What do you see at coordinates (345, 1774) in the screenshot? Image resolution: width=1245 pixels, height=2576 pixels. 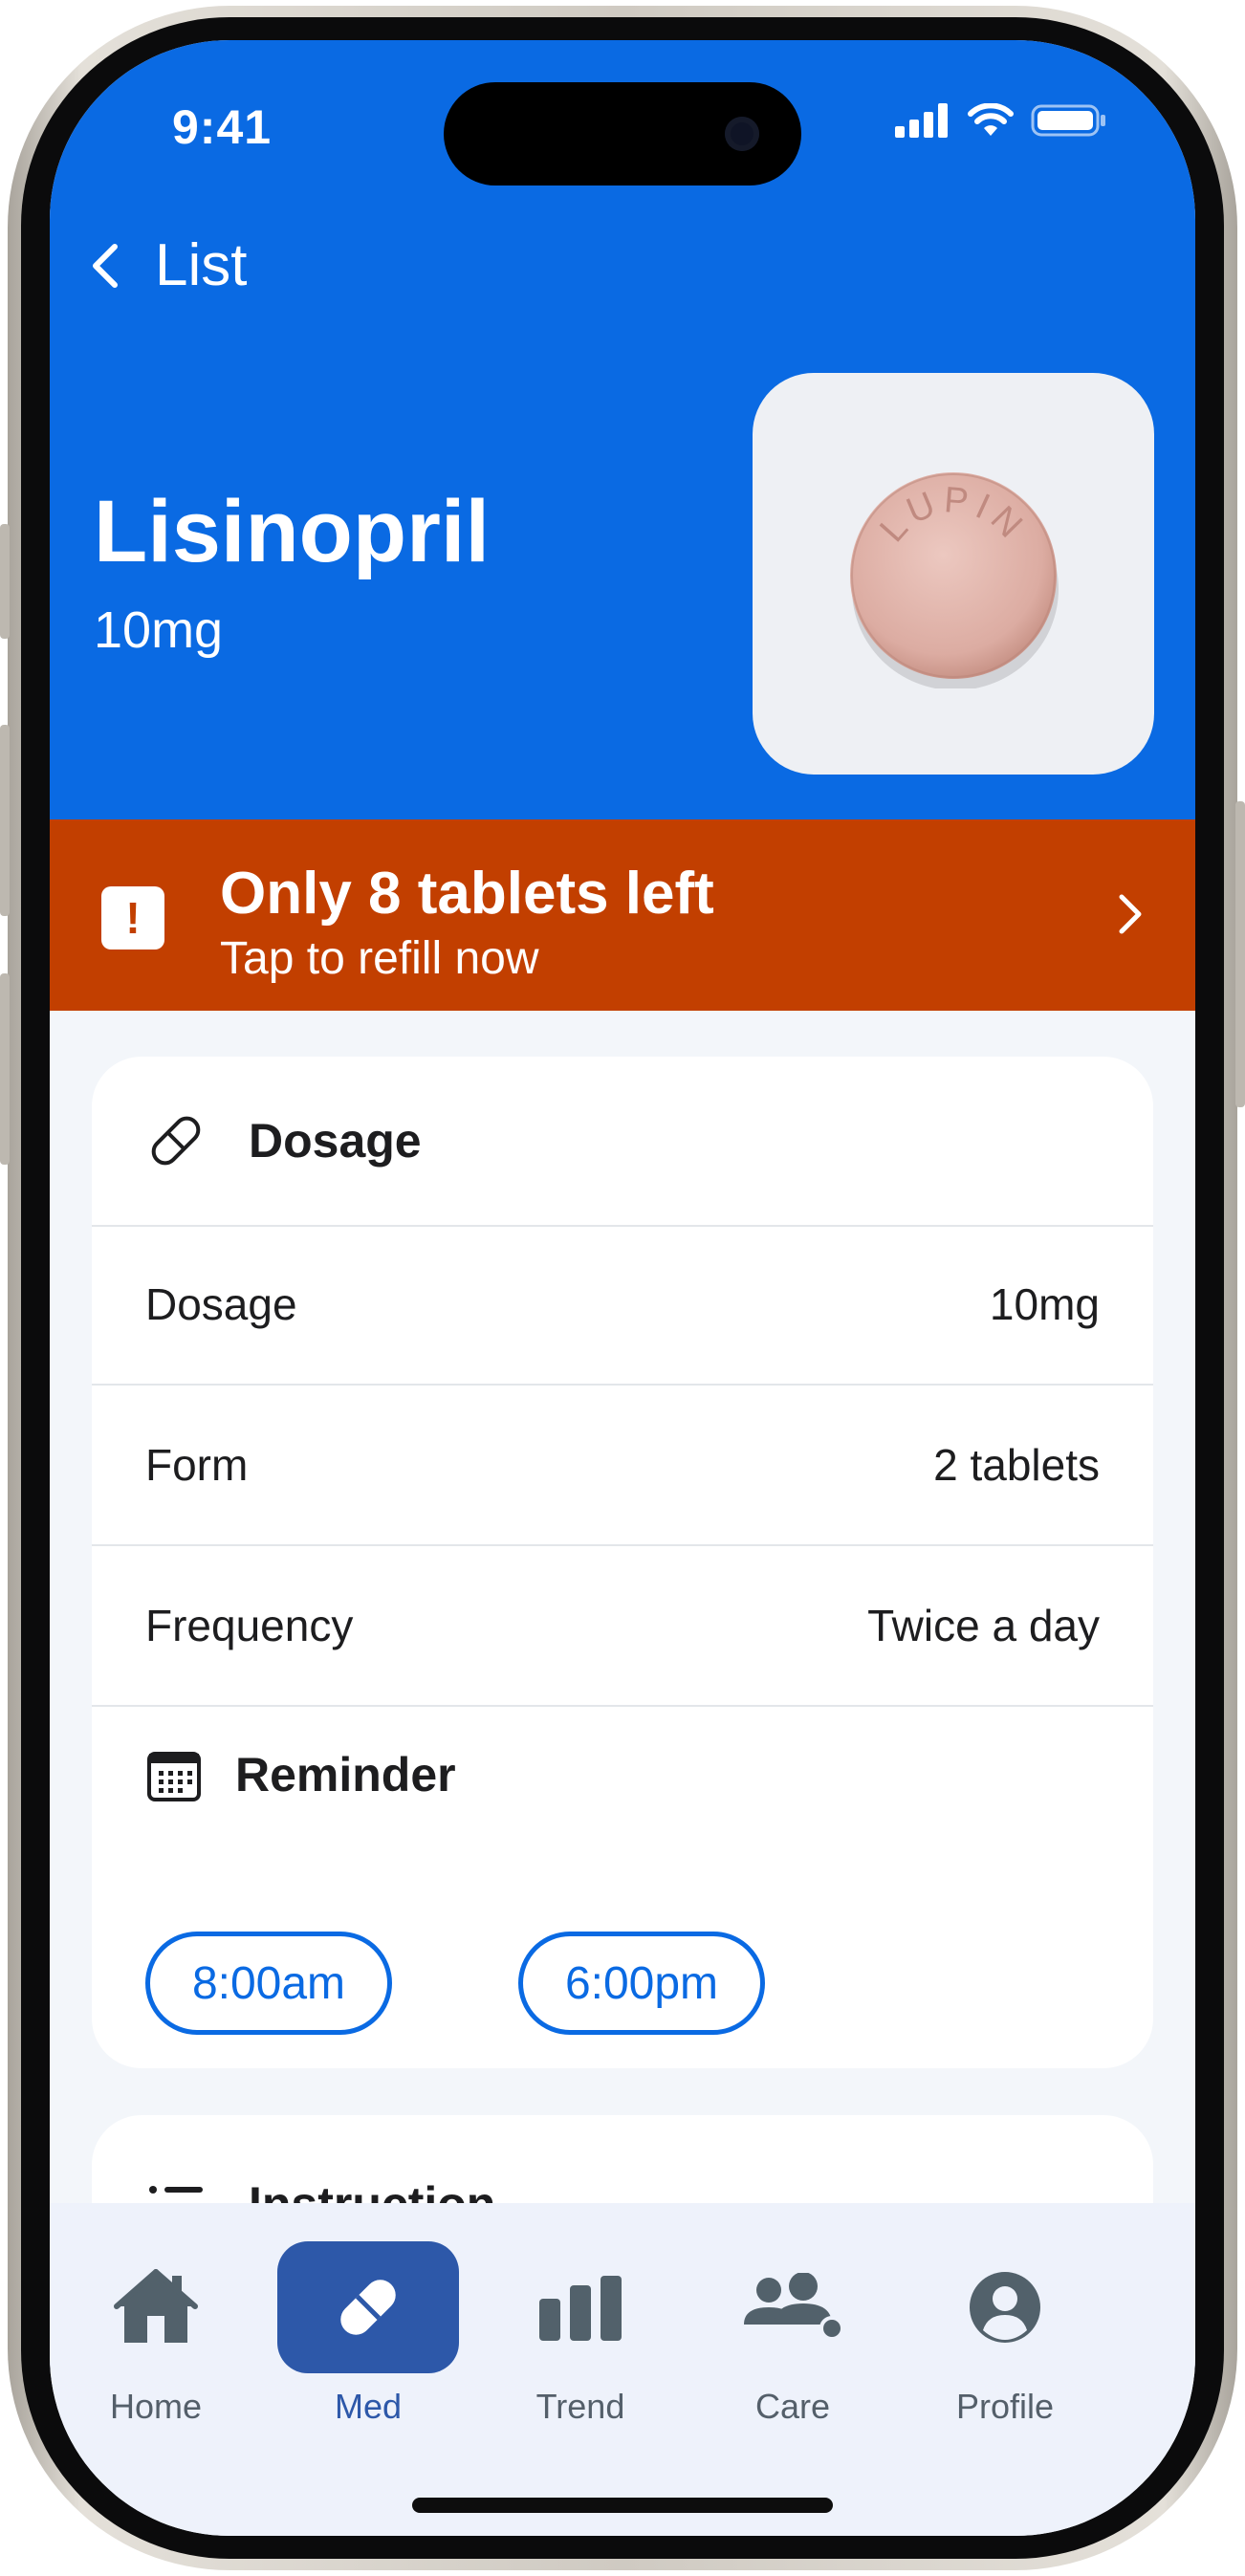 I see `reminder-title: Reminder` at bounding box center [345, 1774].